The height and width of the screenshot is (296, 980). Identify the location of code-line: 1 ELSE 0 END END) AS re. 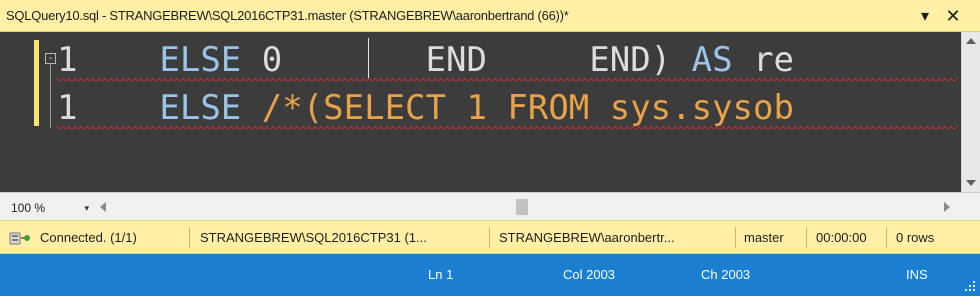
(425, 60).